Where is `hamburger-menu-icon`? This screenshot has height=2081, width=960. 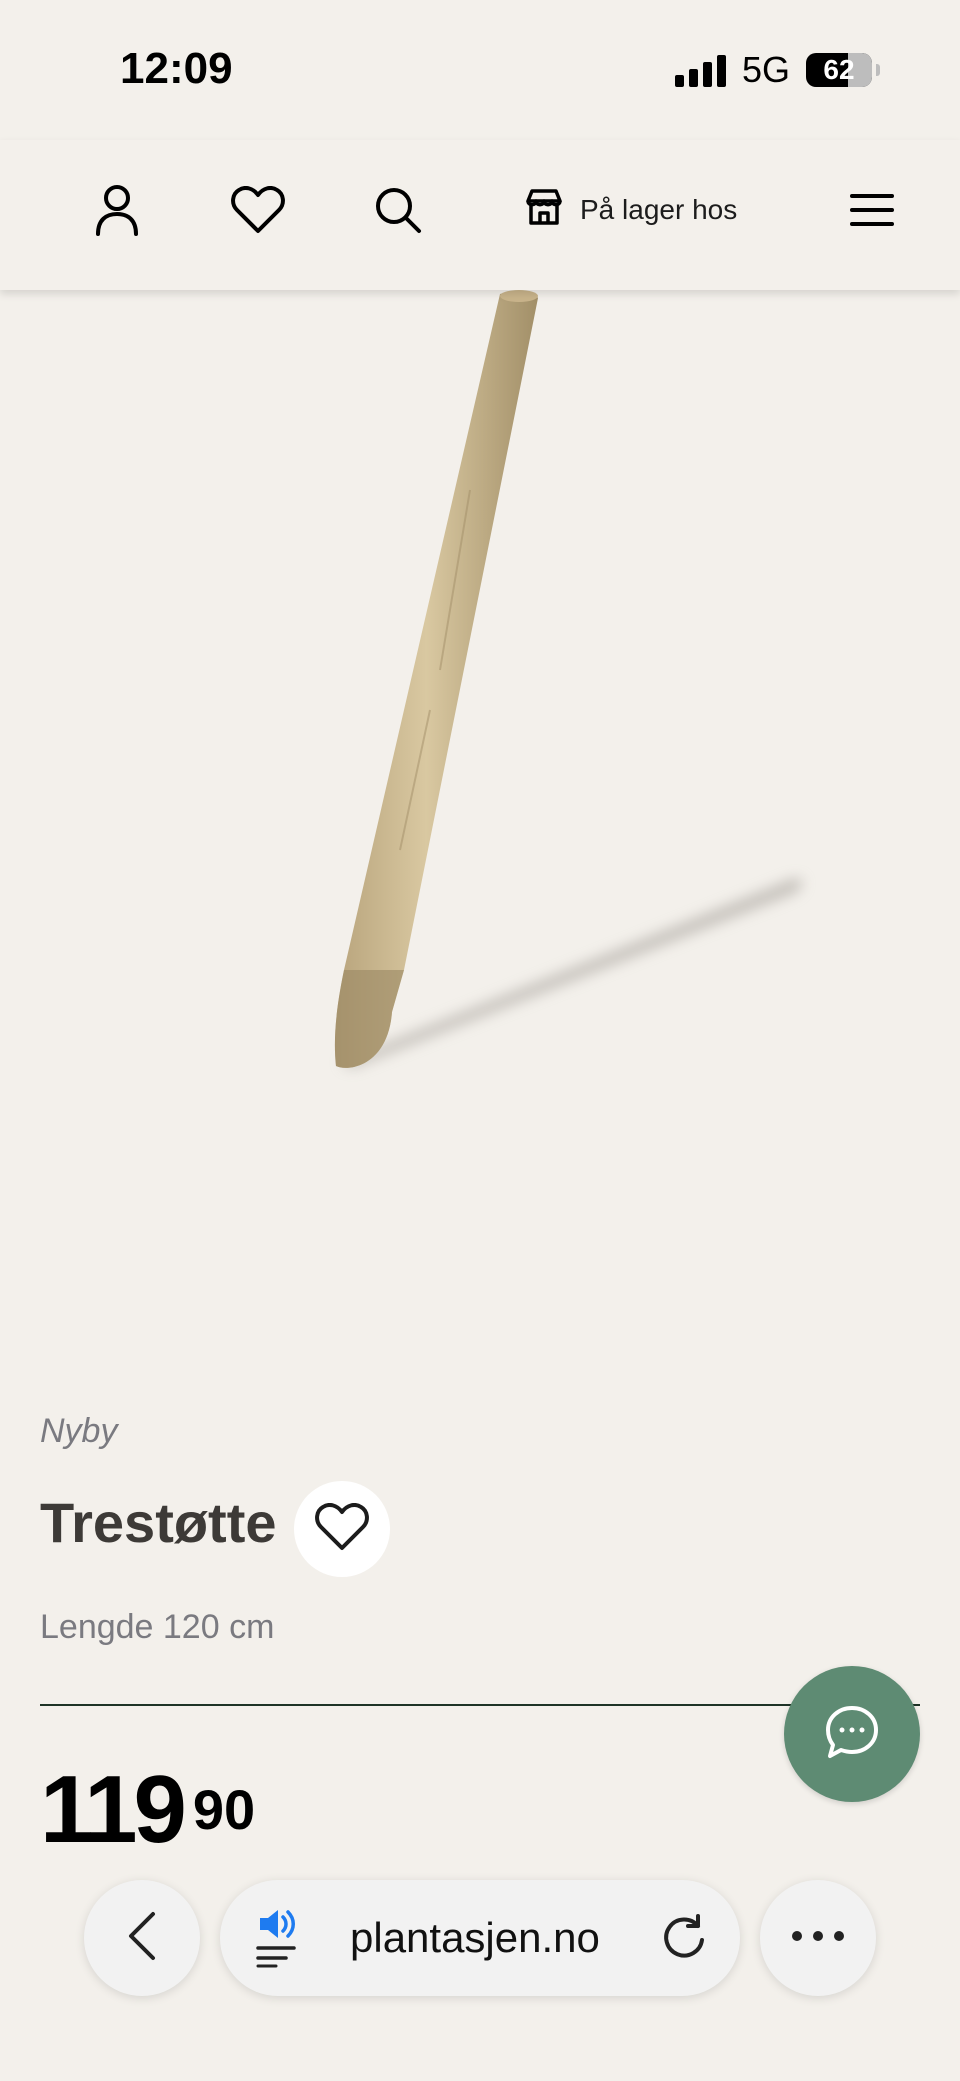 hamburger-menu-icon is located at coordinates (872, 210).